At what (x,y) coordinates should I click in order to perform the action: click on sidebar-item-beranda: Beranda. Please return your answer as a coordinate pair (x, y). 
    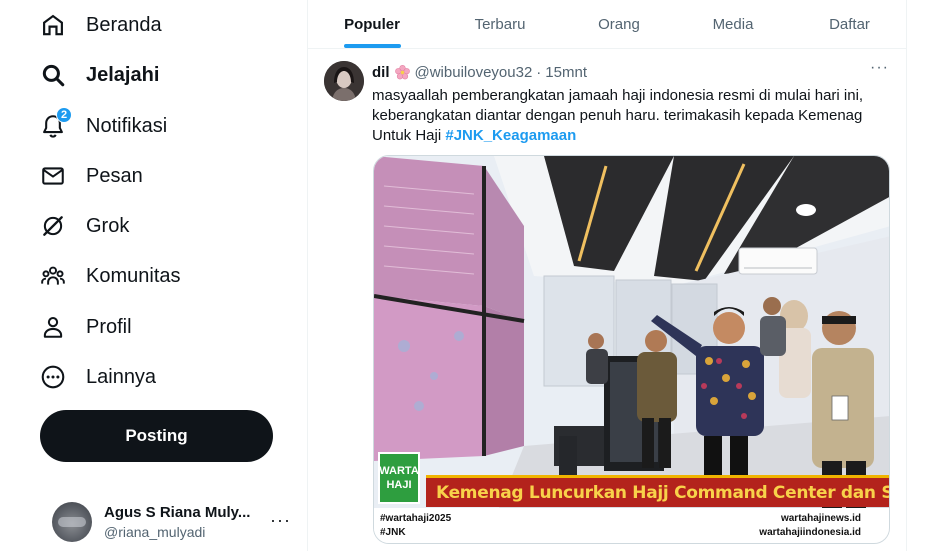
    Looking at the image, I should click on (101, 25).